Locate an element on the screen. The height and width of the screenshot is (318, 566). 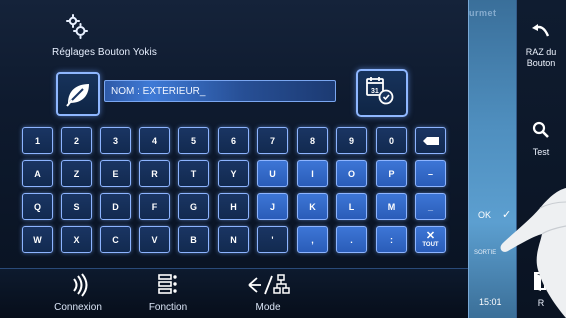
calendar-clock-icon: 31 is located at coordinates (380, 91).